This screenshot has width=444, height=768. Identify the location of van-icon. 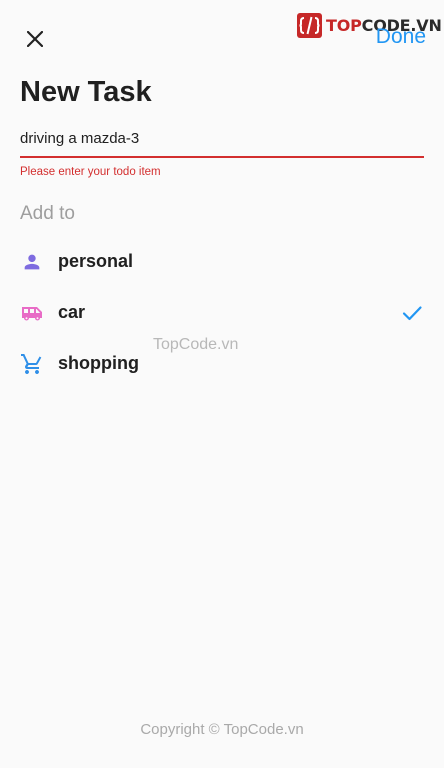
(32, 313).